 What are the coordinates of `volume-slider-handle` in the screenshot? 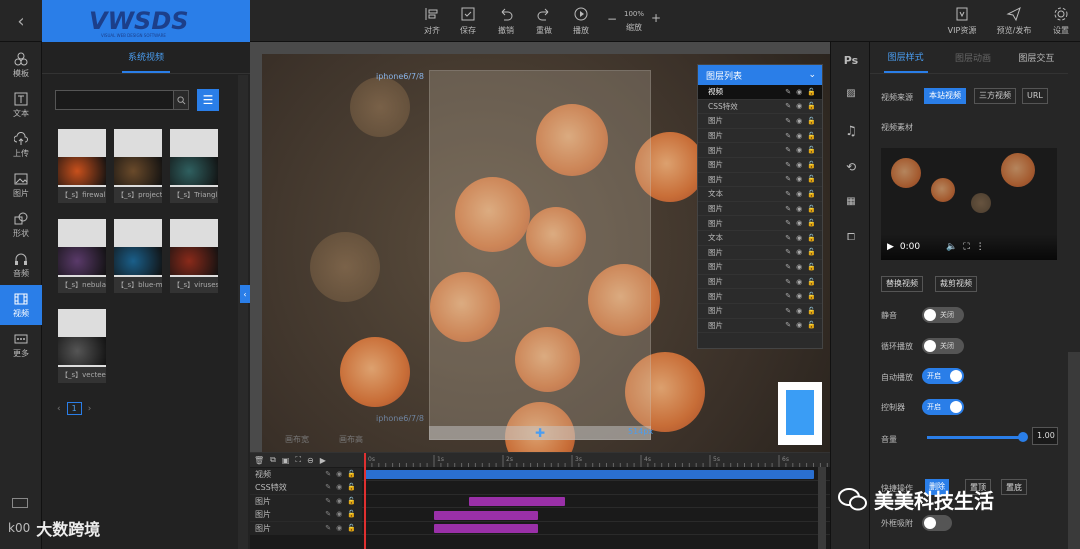 It's located at (1023, 437).